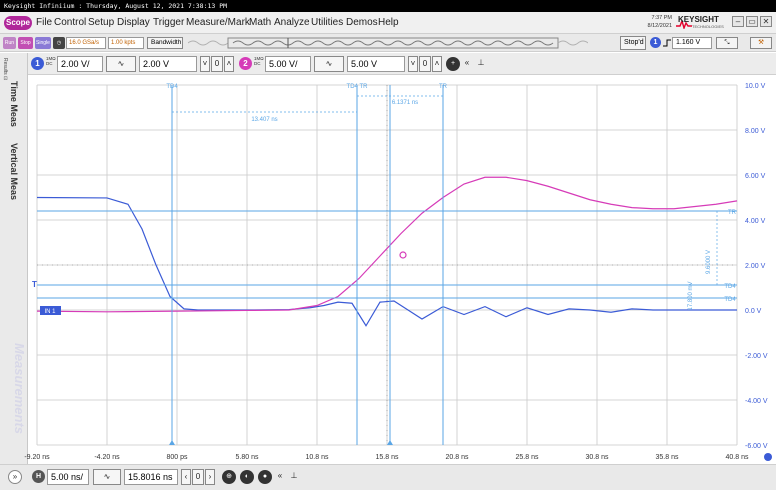 The image size is (776, 490). Describe the element at coordinates (247, 477) in the screenshot. I see `reference-icon: ◐` at that location.